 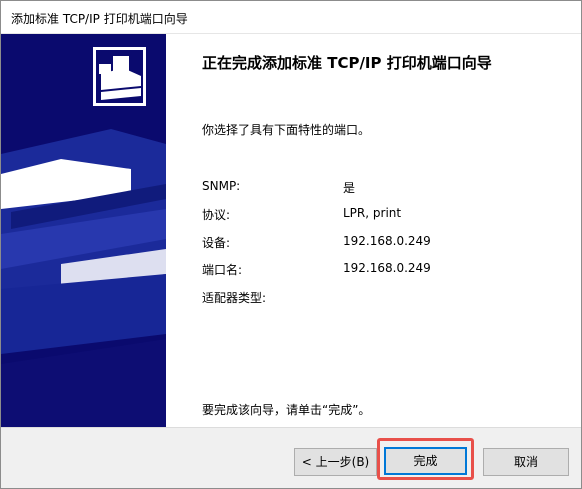 What do you see at coordinates (286, 410) in the screenshot?
I see `finish-instruction: 要完成该向导，请单击“完成”。` at bounding box center [286, 410].